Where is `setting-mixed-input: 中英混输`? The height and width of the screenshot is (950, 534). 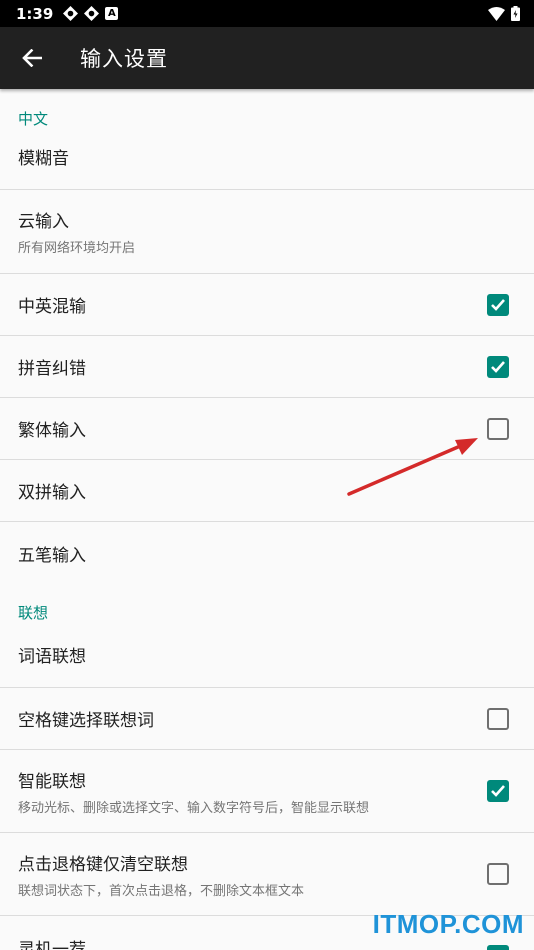
setting-mixed-input: 中英混输 is located at coordinates (267, 305).